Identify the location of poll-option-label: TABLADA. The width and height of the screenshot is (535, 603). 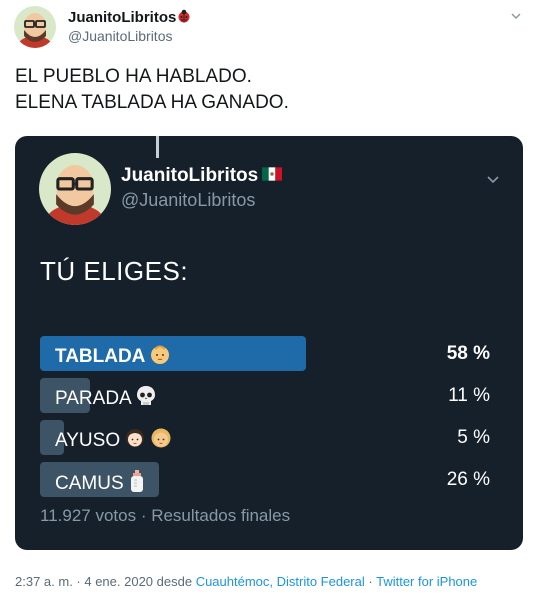
(113, 357).